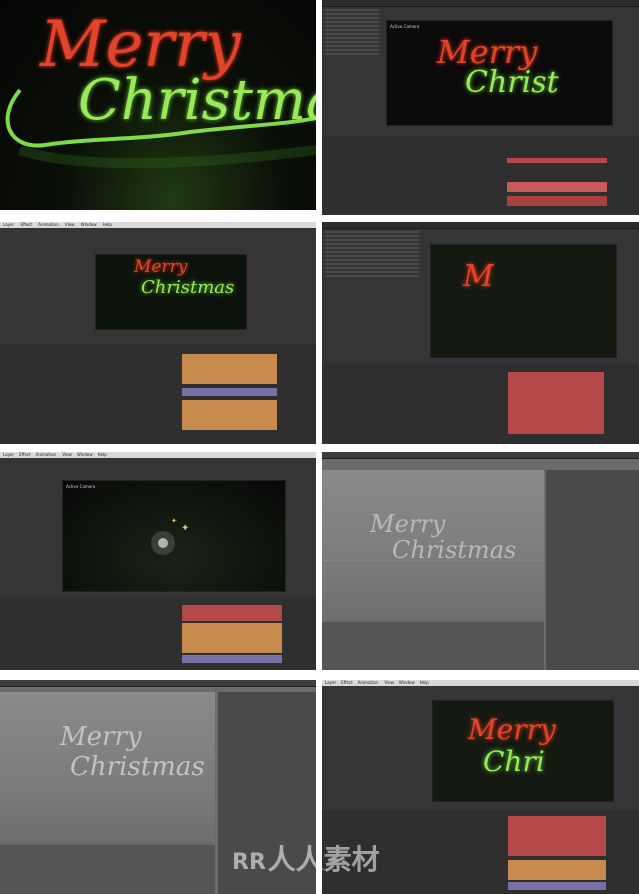 This screenshot has width=639, height=894. What do you see at coordinates (523, 301) in the screenshot?
I see `composition-viewer: M` at bounding box center [523, 301].